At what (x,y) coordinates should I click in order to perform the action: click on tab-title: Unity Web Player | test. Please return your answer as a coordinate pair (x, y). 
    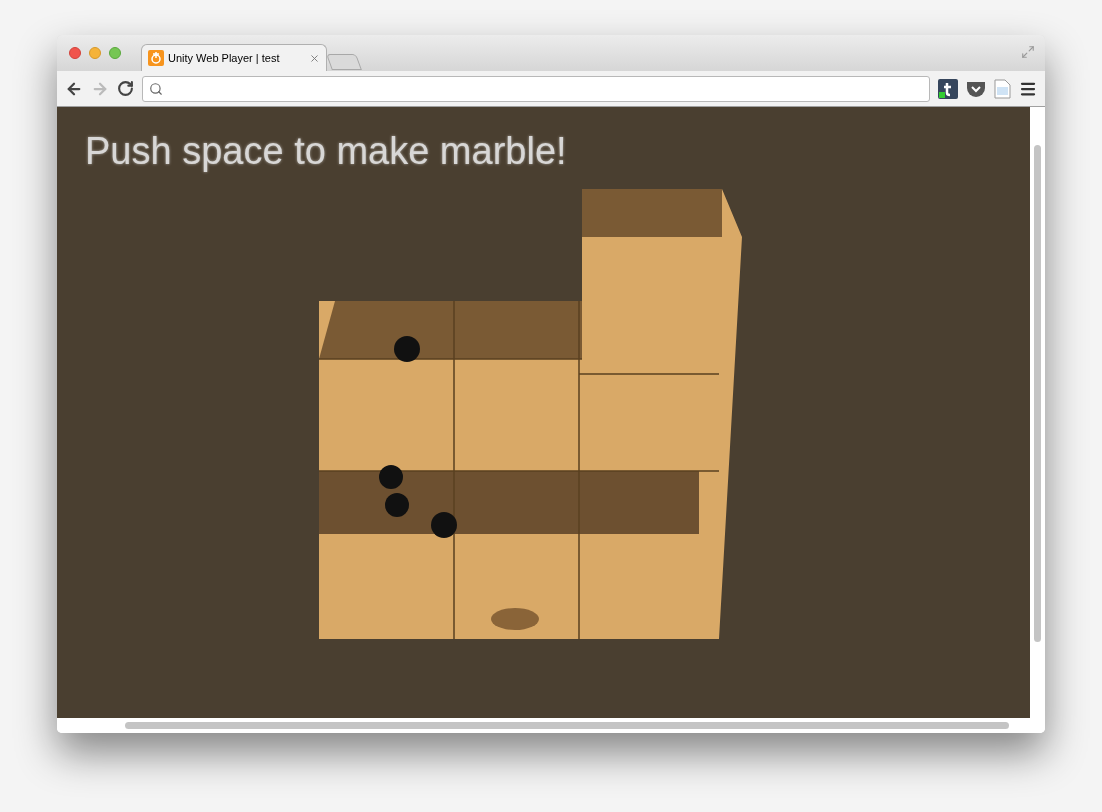
    Looking at the image, I should click on (224, 58).